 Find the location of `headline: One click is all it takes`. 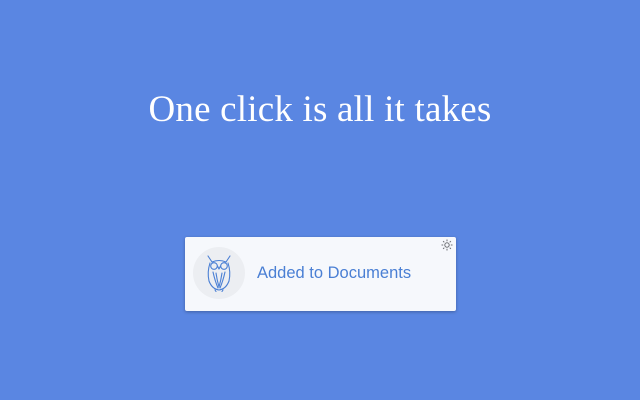

headline: One click is all it takes is located at coordinates (320, 109).